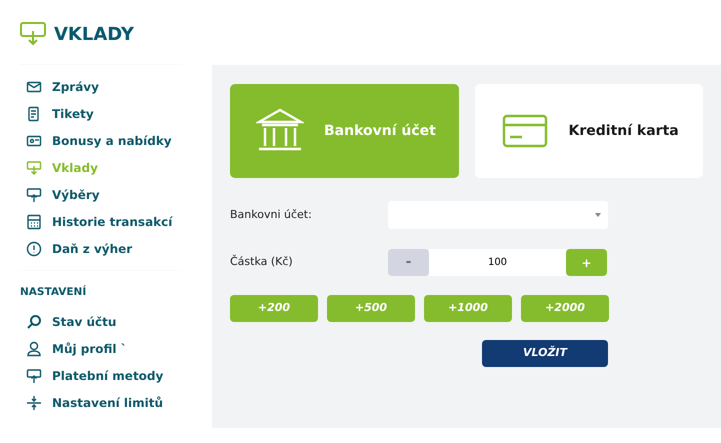 This screenshot has width=721, height=443. I want to click on menu-item: Daň z výher, so click(101, 248).